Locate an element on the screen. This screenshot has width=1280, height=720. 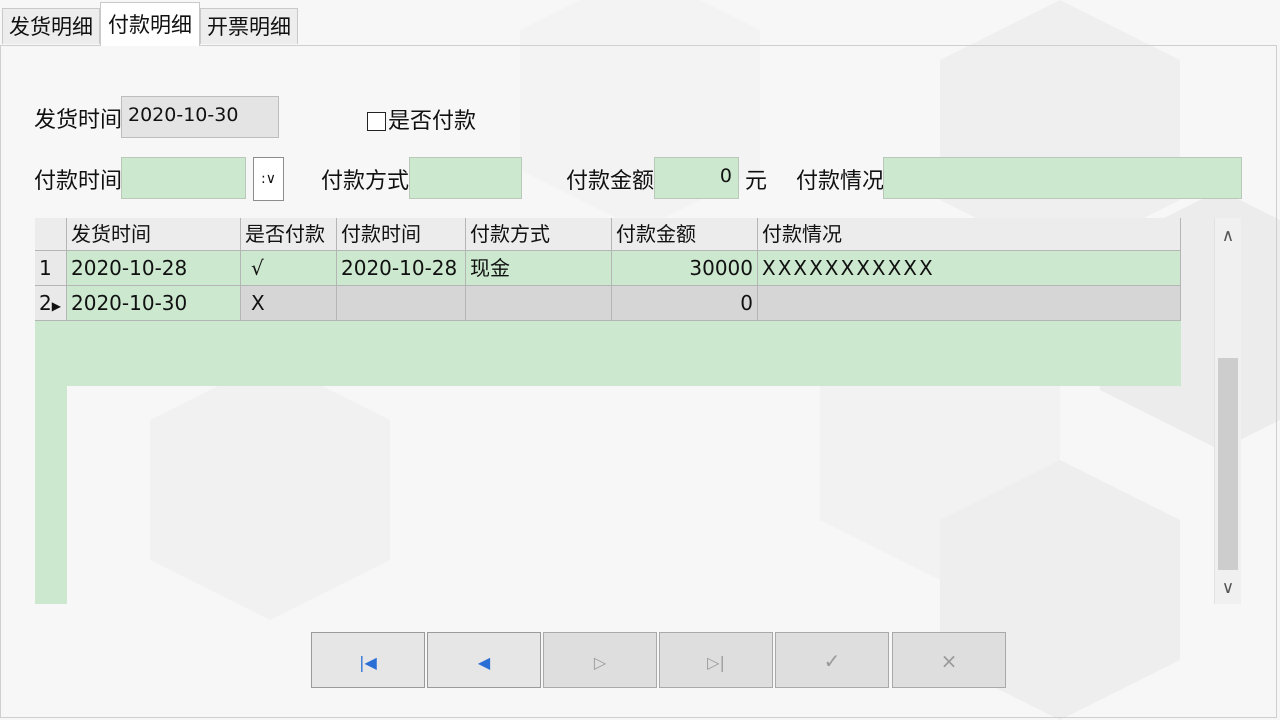
vertical-scrollbar: ∧ ∨ is located at coordinates (1227, 411).